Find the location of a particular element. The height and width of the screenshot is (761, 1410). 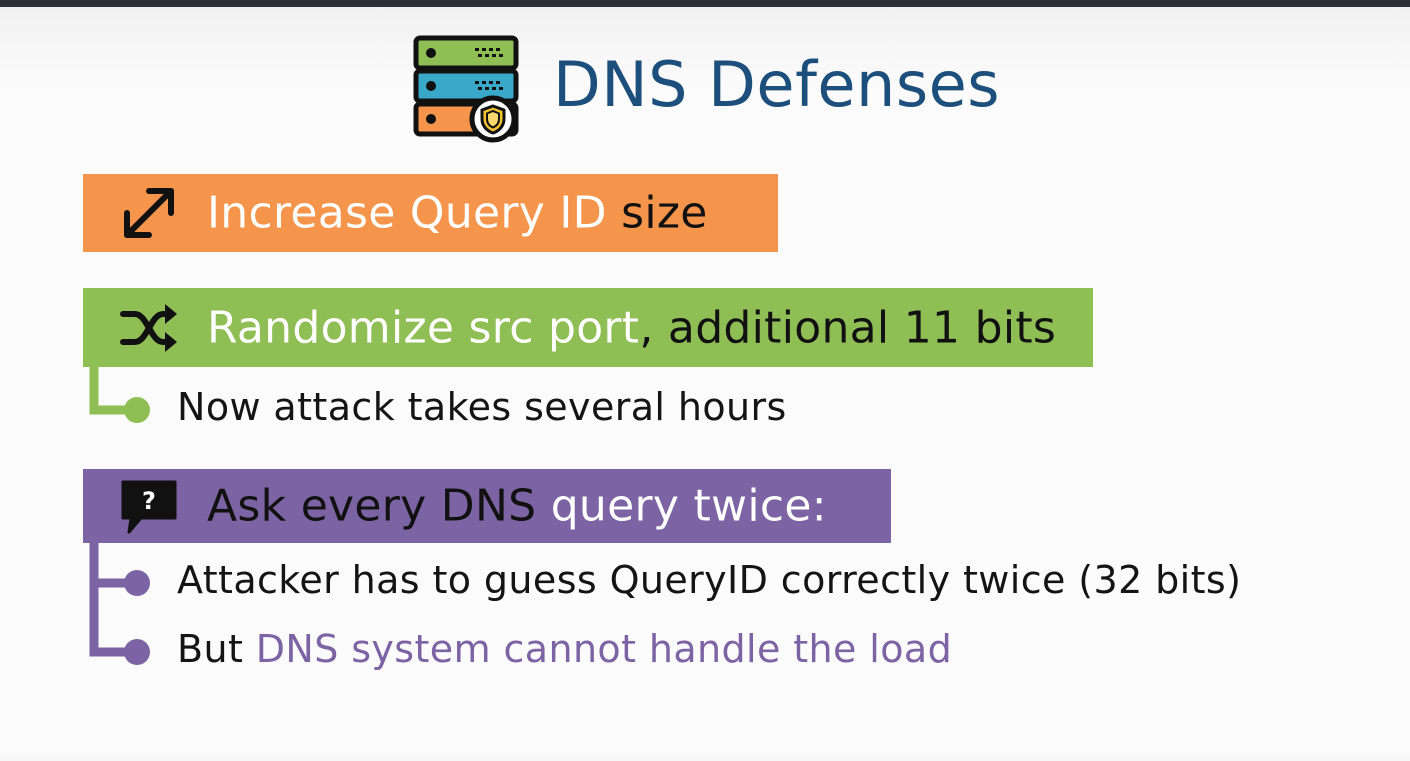

banner-2-text: Randomize src port, additional 11 bits is located at coordinates (631, 327).